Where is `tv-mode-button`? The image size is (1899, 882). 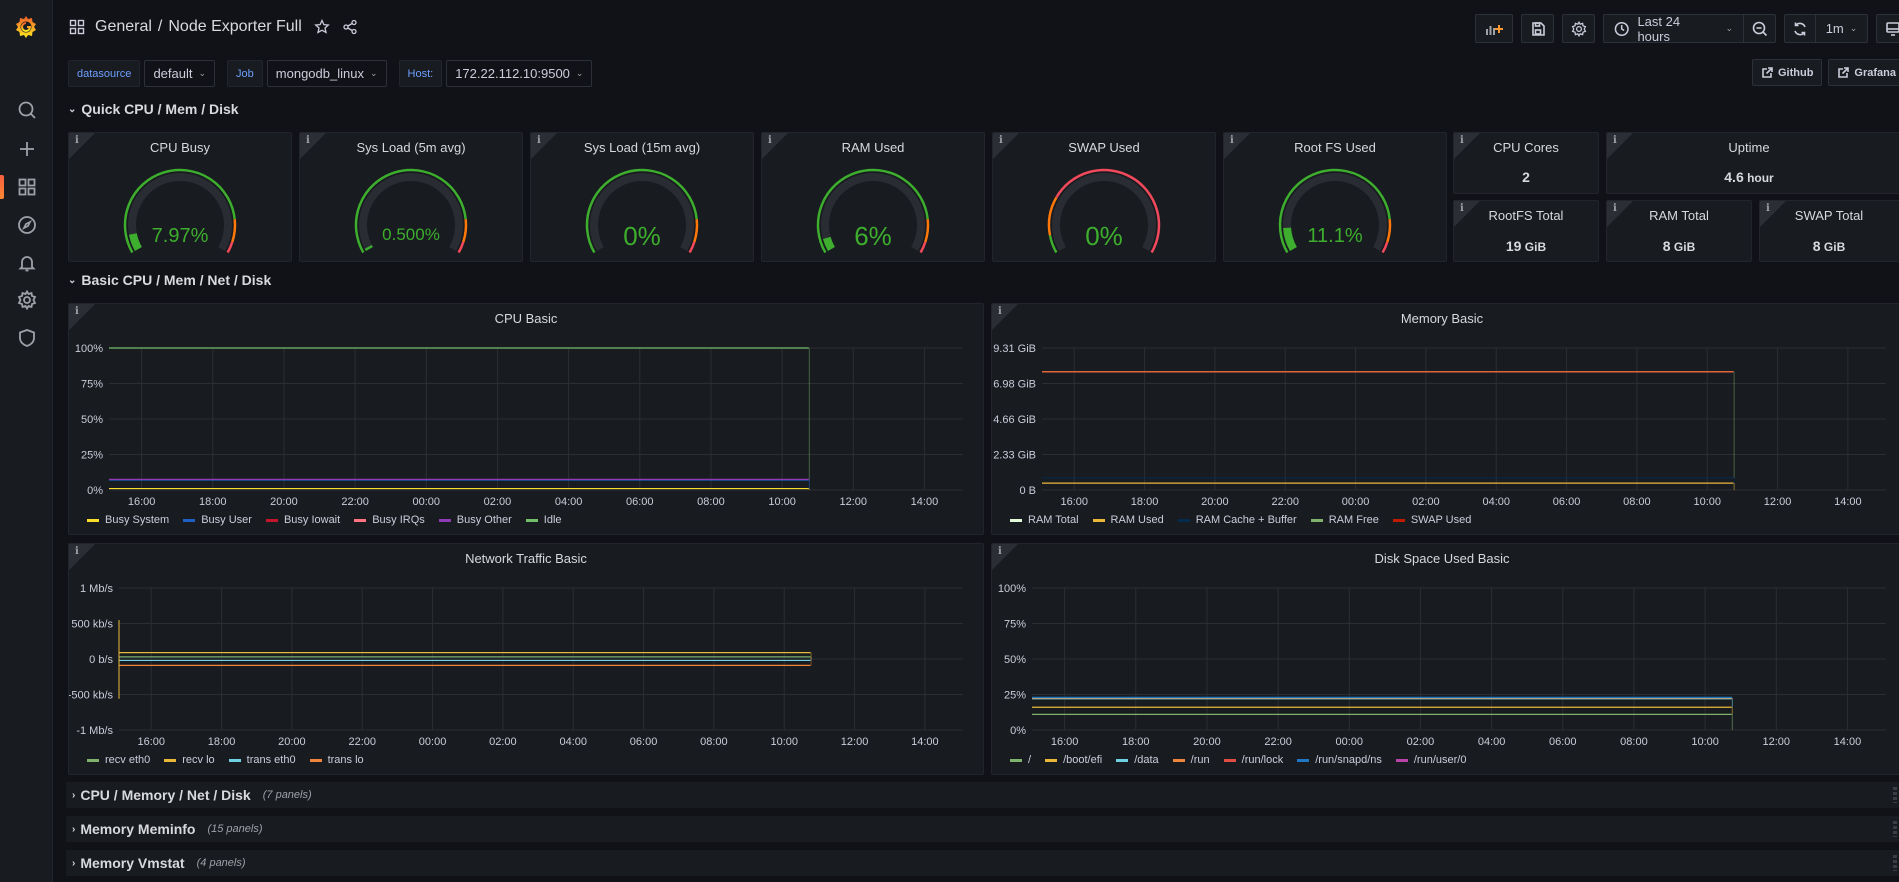 tv-mode-button is located at coordinates (1887, 28).